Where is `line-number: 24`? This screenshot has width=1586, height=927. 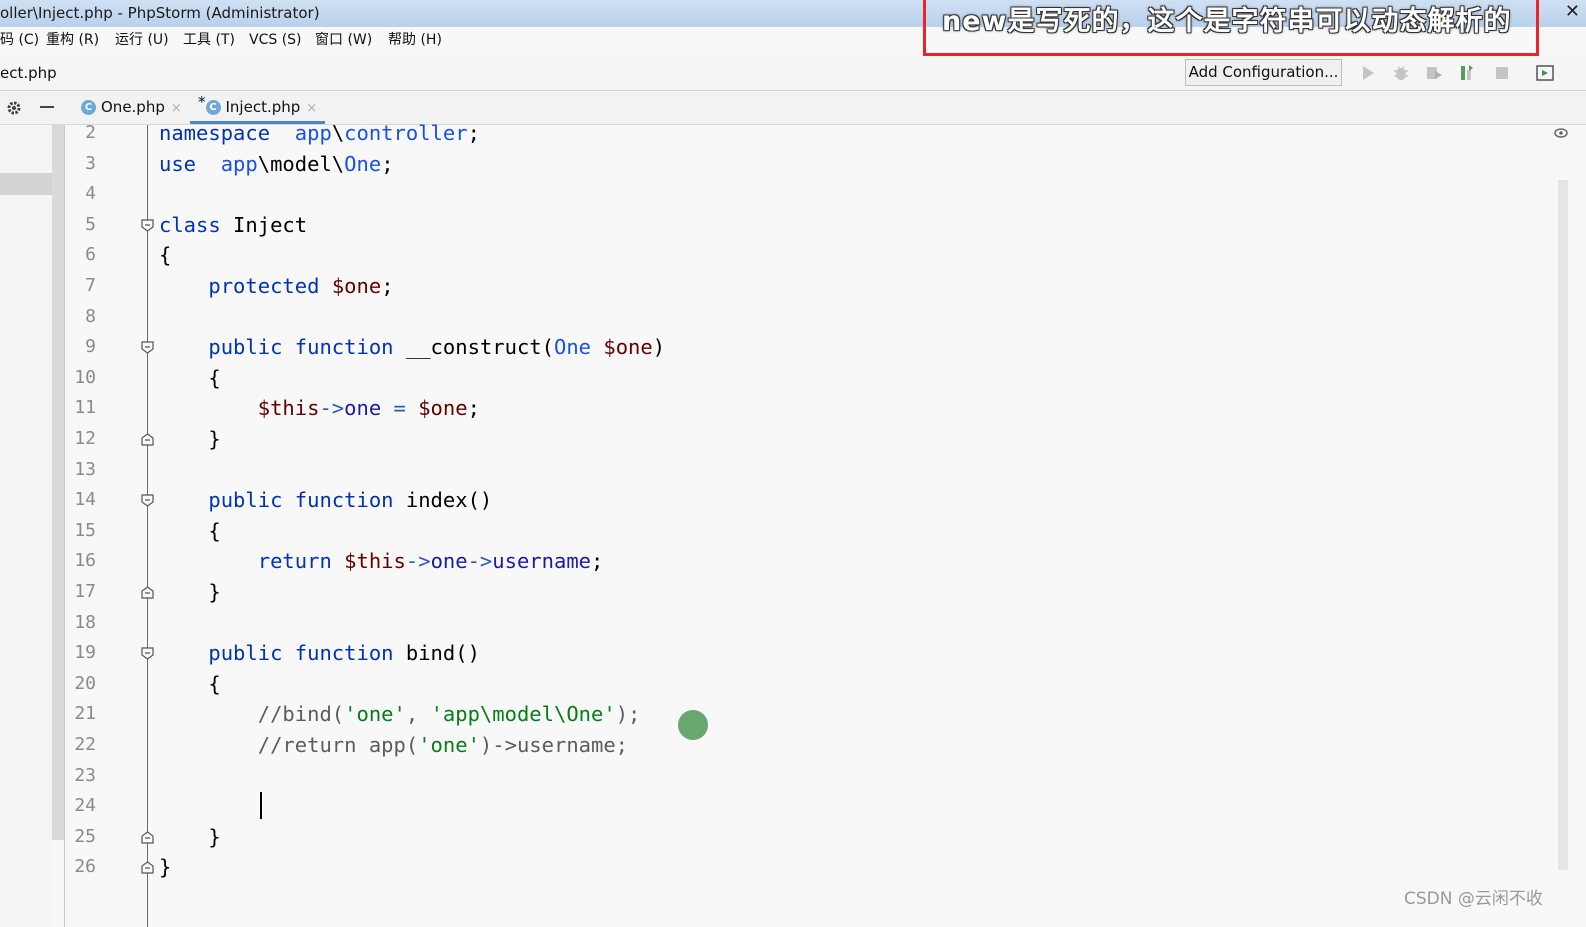
line-number: 24 is located at coordinates (80, 806).